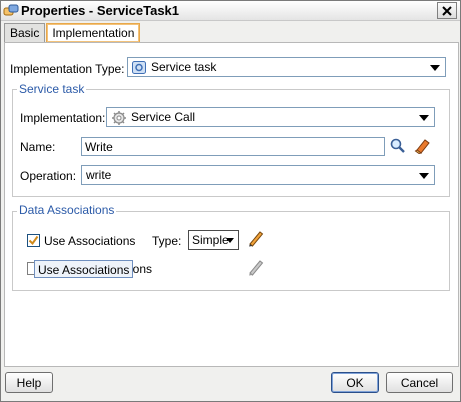 The image size is (461, 402). I want to click on window-title: Properties - ServiceTask1, so click(100, 10).